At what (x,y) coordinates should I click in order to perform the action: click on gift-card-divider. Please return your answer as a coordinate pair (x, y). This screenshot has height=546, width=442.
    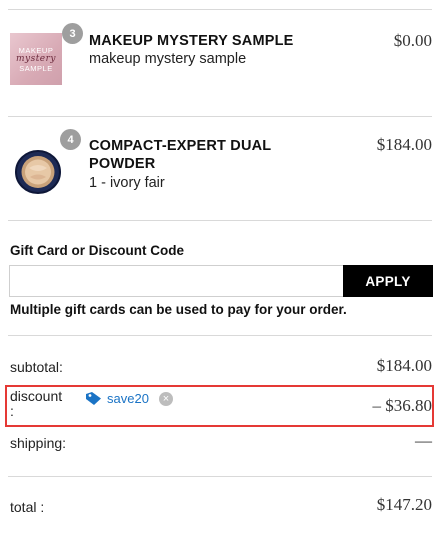
    Looking at the image, I should click on (220, 335).